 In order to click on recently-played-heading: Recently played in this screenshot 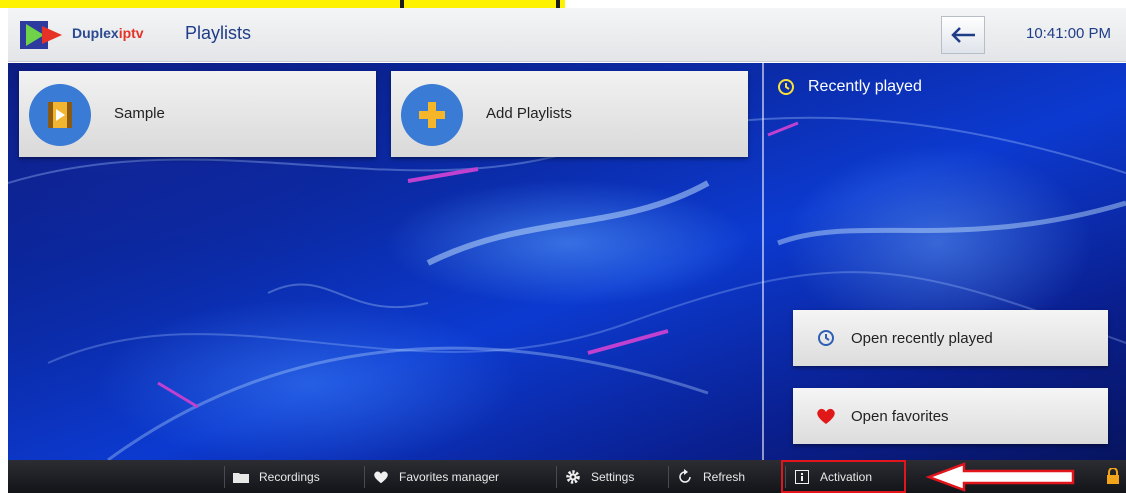, I will do `click(849, 87)`.